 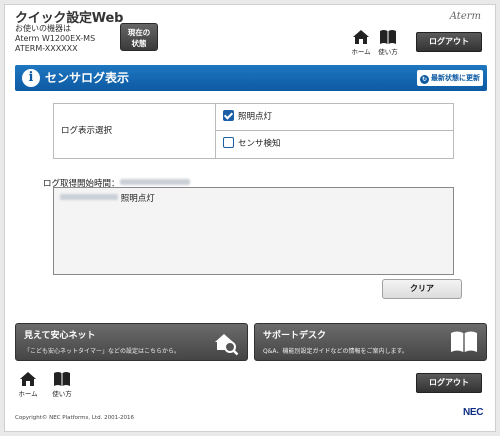 What do you see at coordinates (154, 182) in the screenshot?
I see `redacted-timestamp` at bounding box center [154, 182].